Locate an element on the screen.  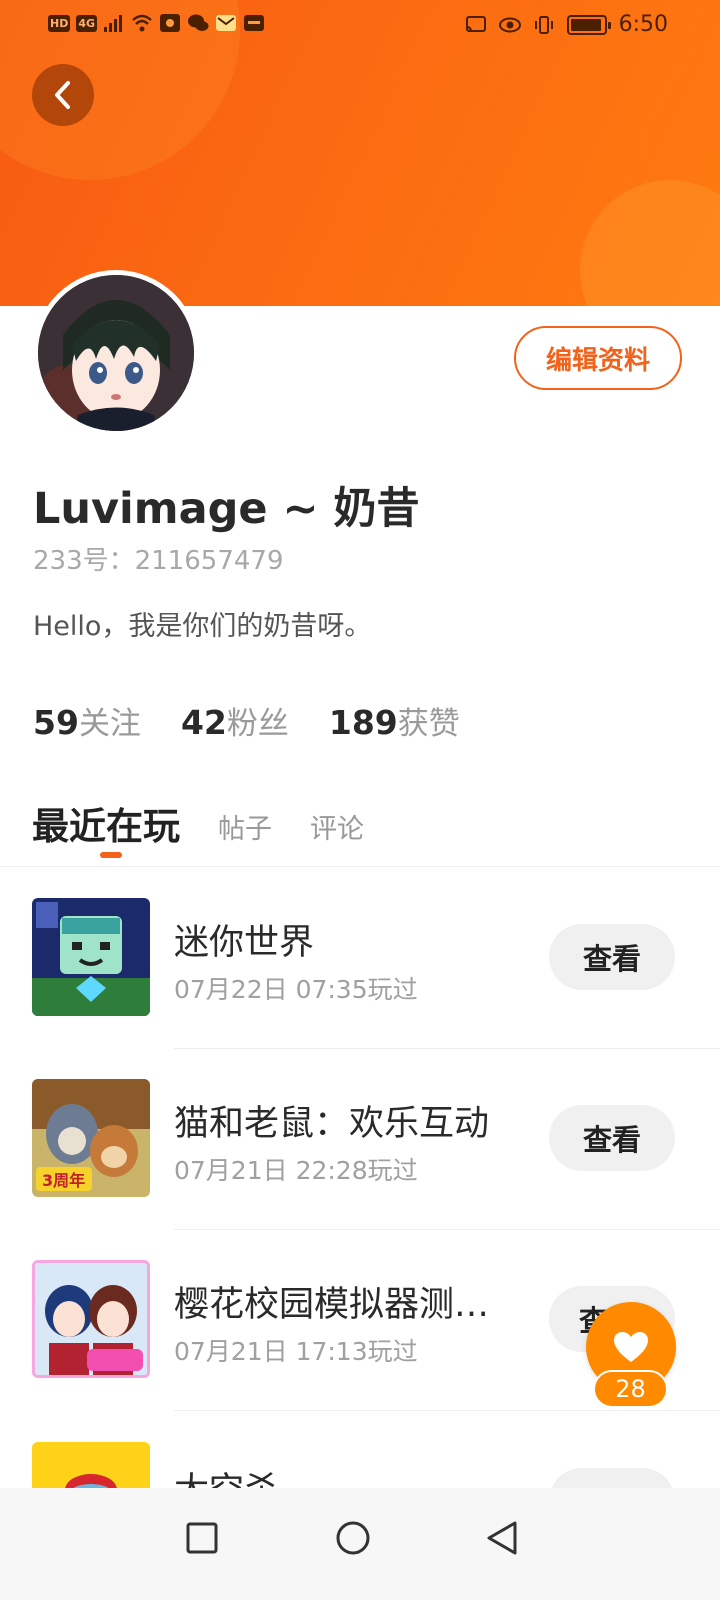
home-button is located at coordinates (353, 1538).